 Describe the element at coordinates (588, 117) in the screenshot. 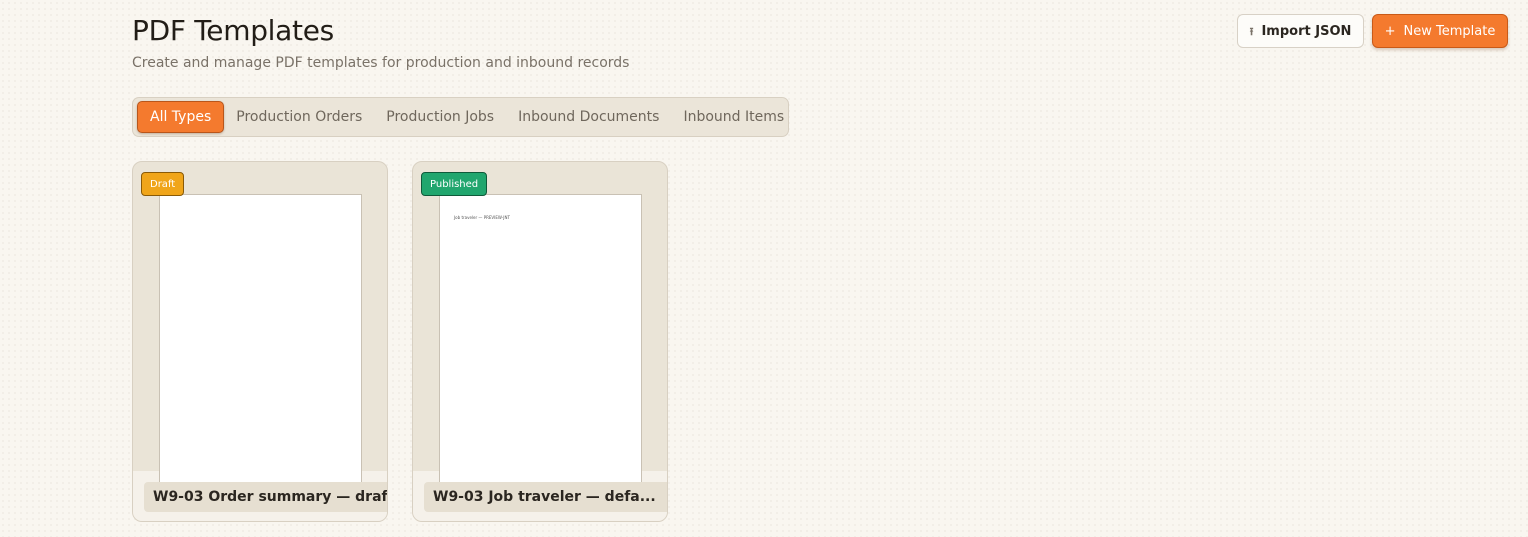

I see `tab-inbound-documents: Inbound Documents` at that location.